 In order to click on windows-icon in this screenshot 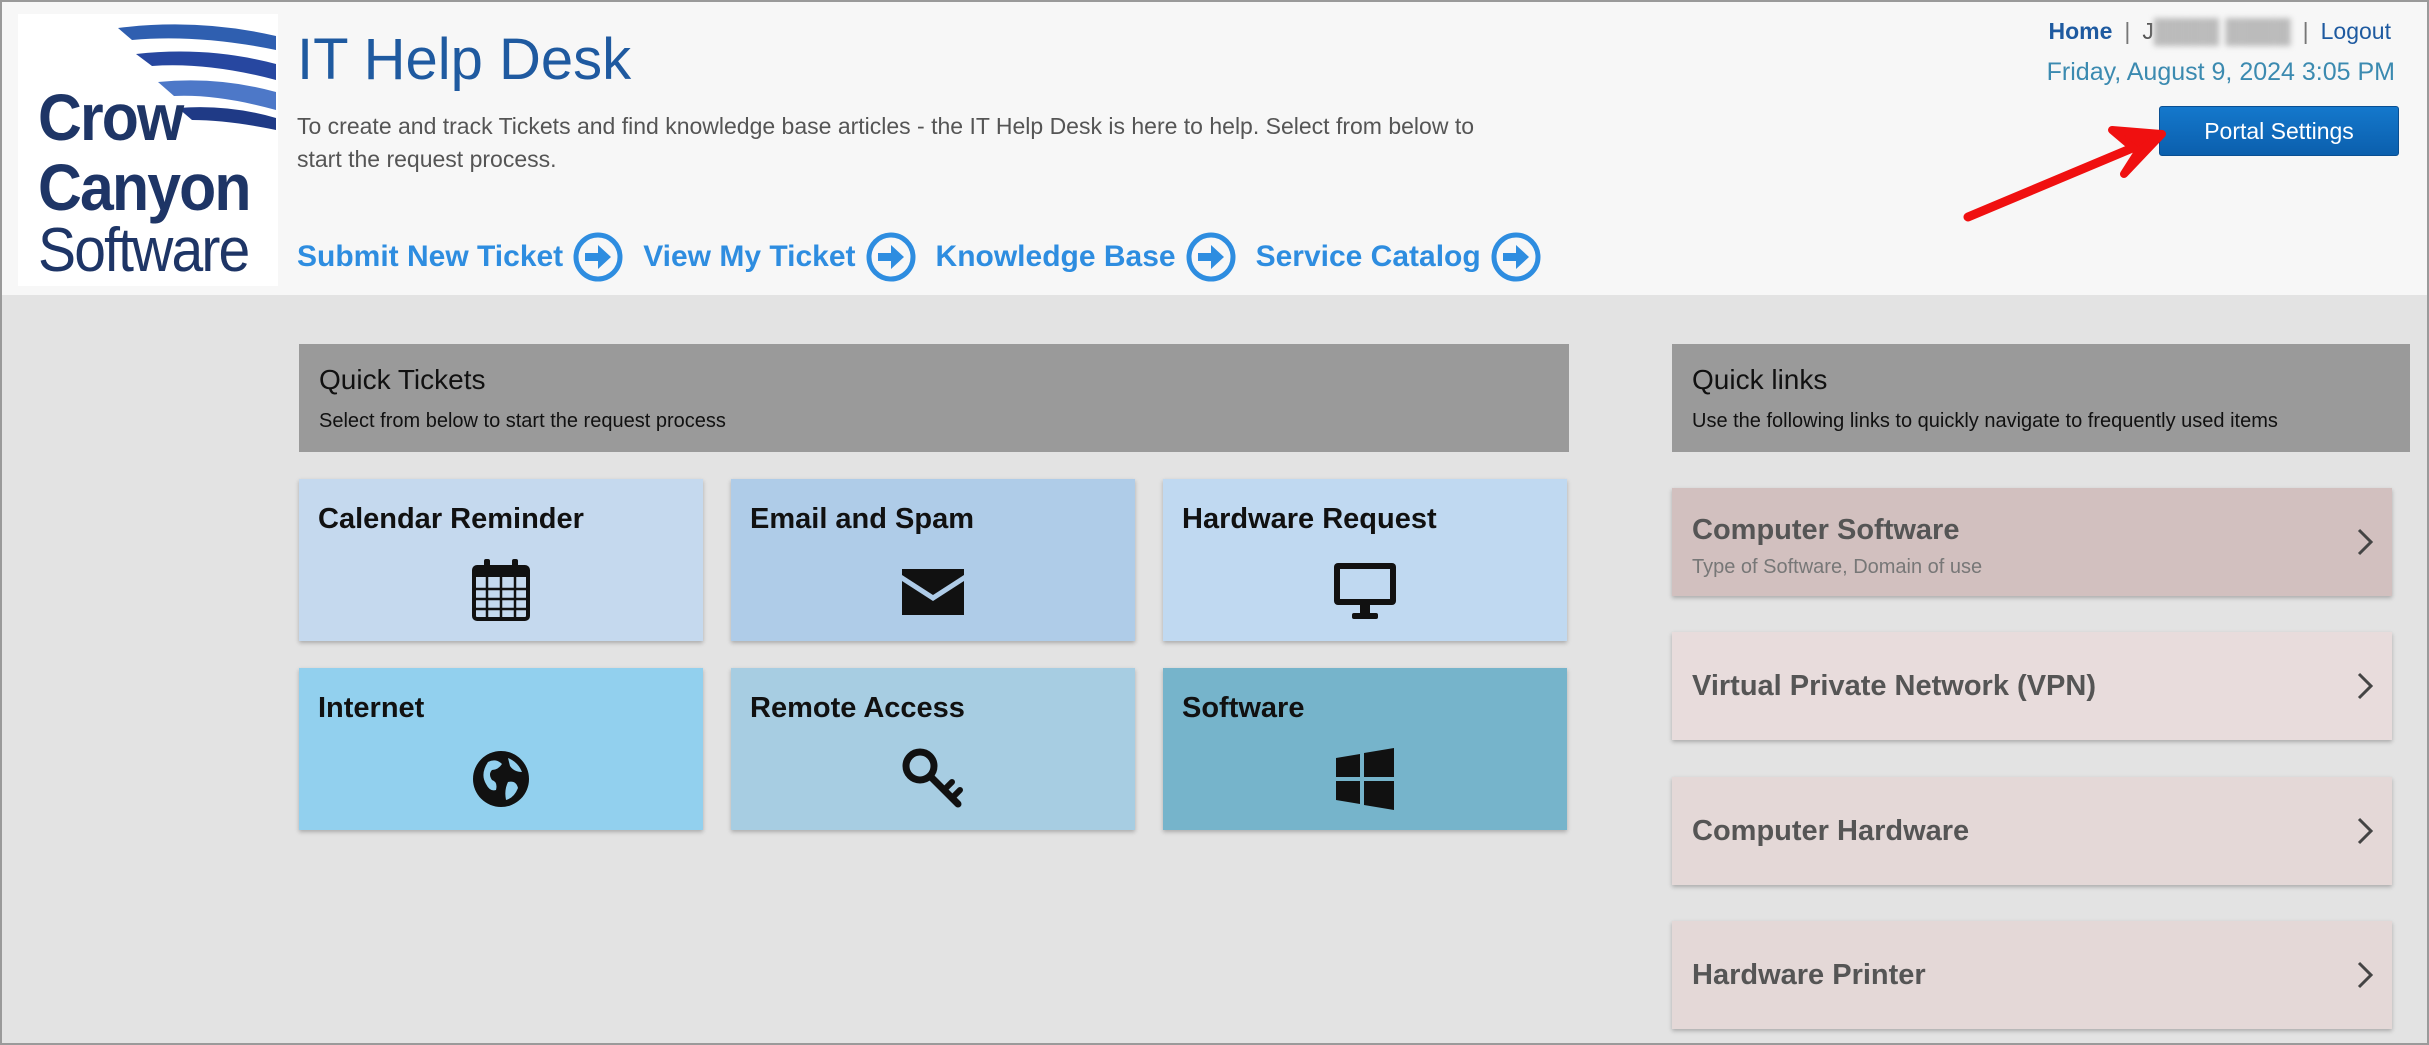, I will do `click(1365, 779)`.